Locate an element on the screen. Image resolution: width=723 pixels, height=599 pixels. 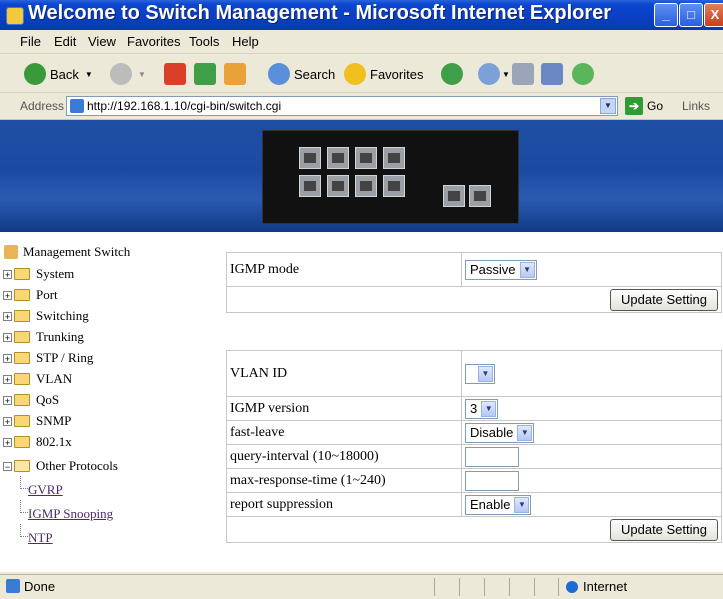
report-suppression-select: Enable ▼ is located at coordinates (498, 504).